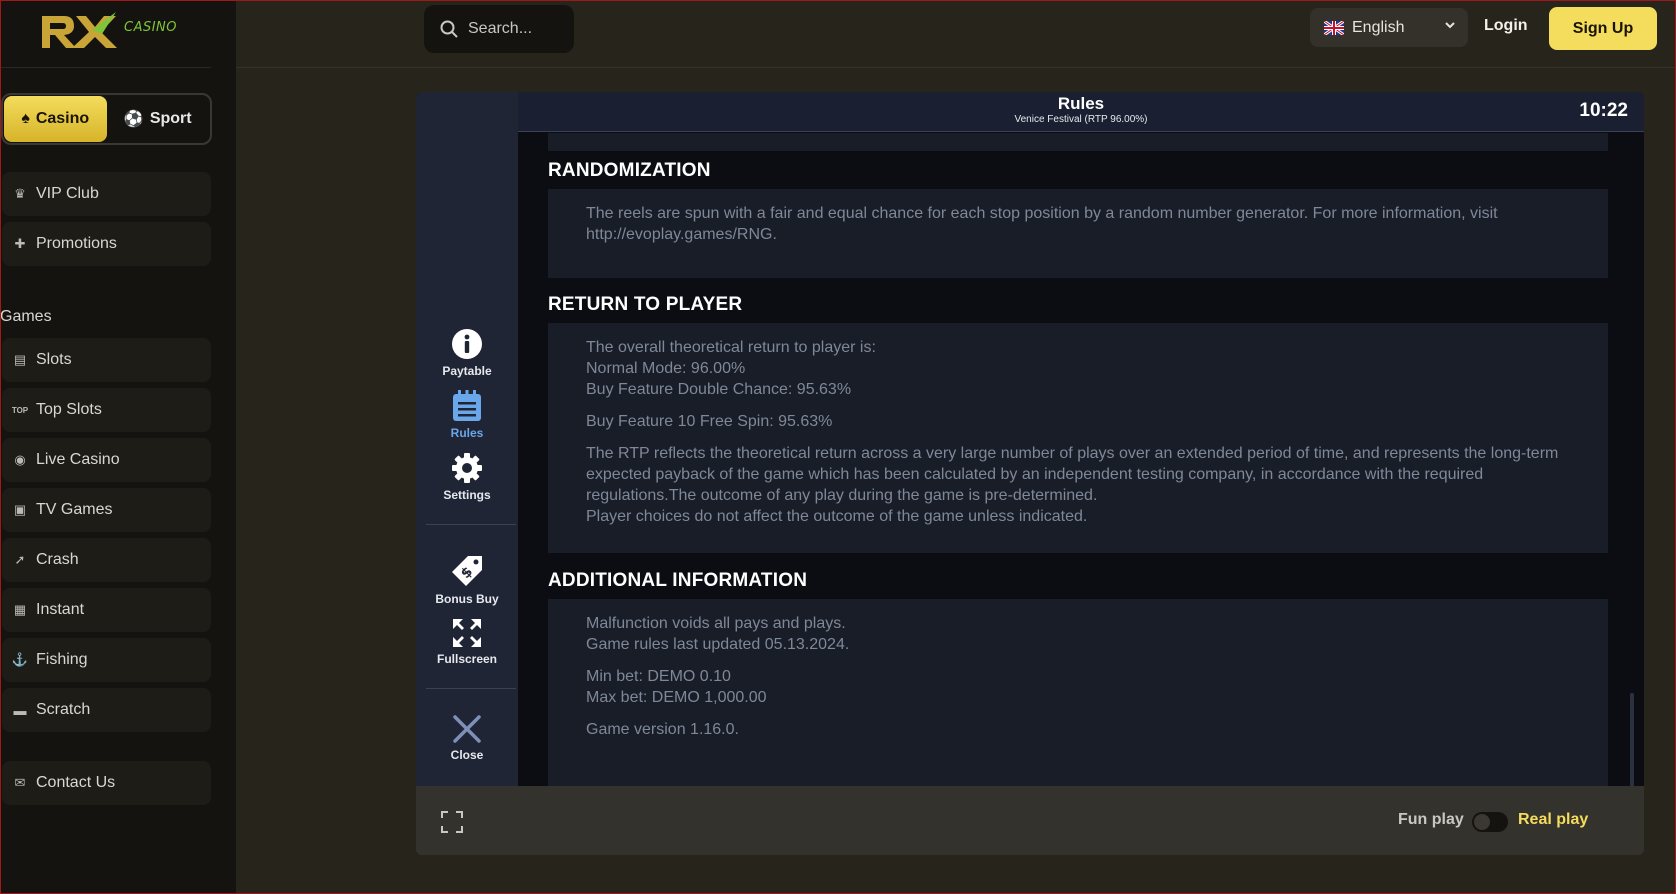  Describe the element at coordinates (1378, 27) in the screenshot. I see `language-label: English` at that location.